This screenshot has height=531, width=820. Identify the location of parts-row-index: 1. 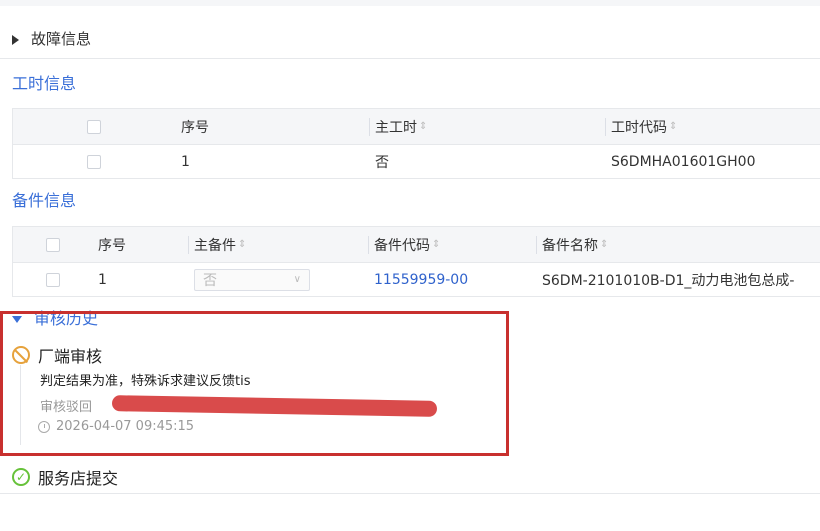
(102, 279).